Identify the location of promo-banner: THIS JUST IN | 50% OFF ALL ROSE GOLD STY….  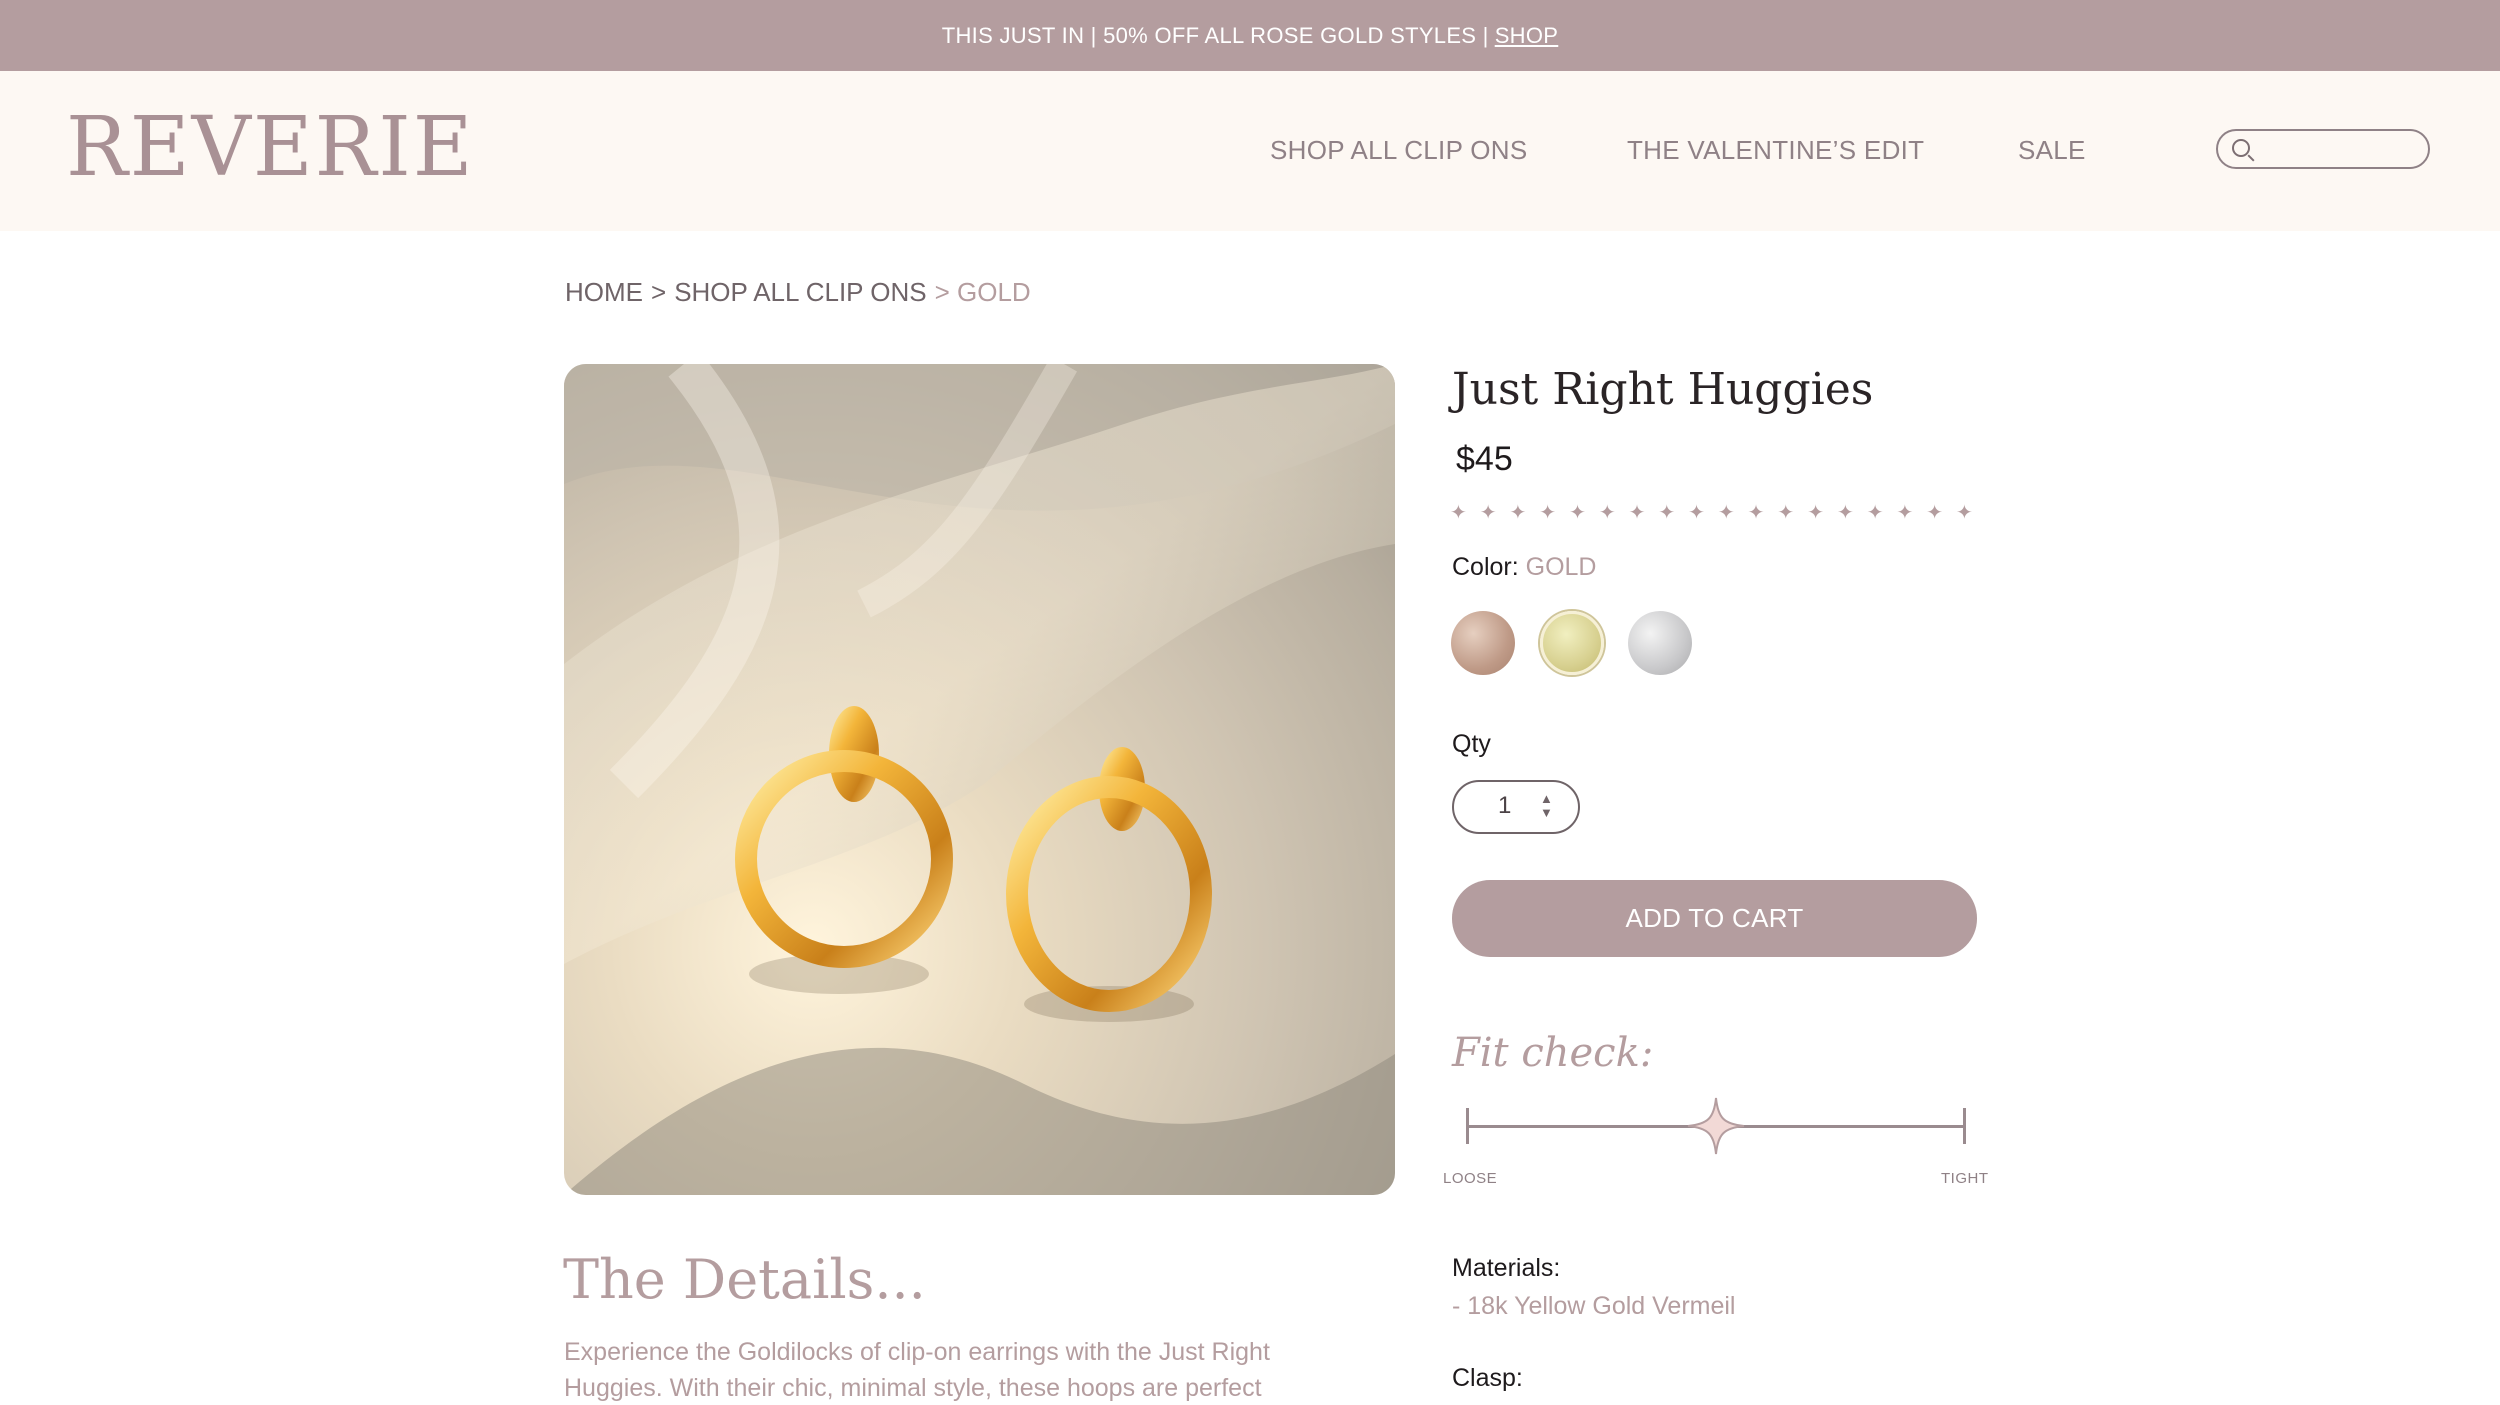
(1250, 35).